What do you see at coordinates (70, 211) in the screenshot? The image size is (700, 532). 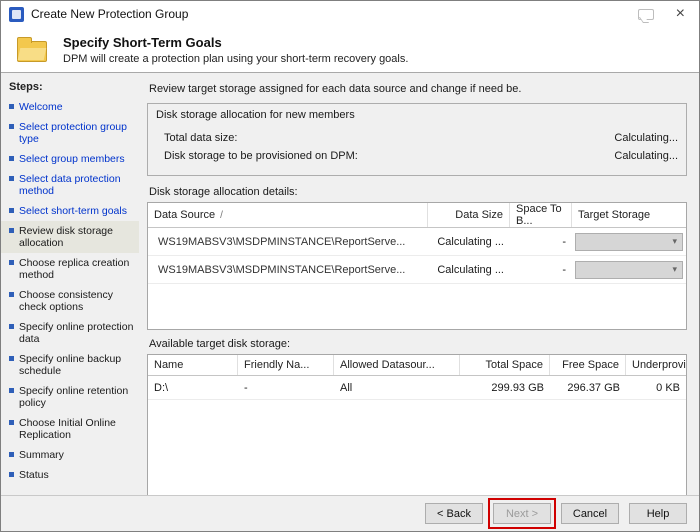 I see `sidebar-item-short-term-goals: Select short-term goals` at bounding box center [70, 211].